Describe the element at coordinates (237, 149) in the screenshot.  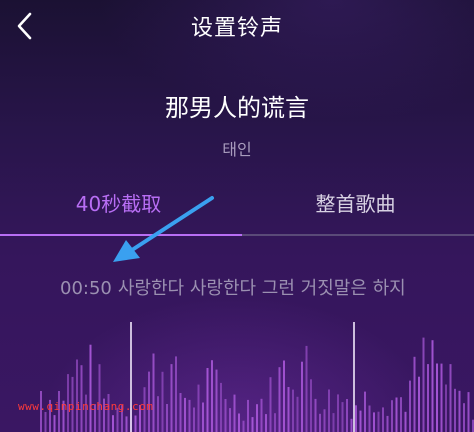
I see `song-artist: 태인` at that location.